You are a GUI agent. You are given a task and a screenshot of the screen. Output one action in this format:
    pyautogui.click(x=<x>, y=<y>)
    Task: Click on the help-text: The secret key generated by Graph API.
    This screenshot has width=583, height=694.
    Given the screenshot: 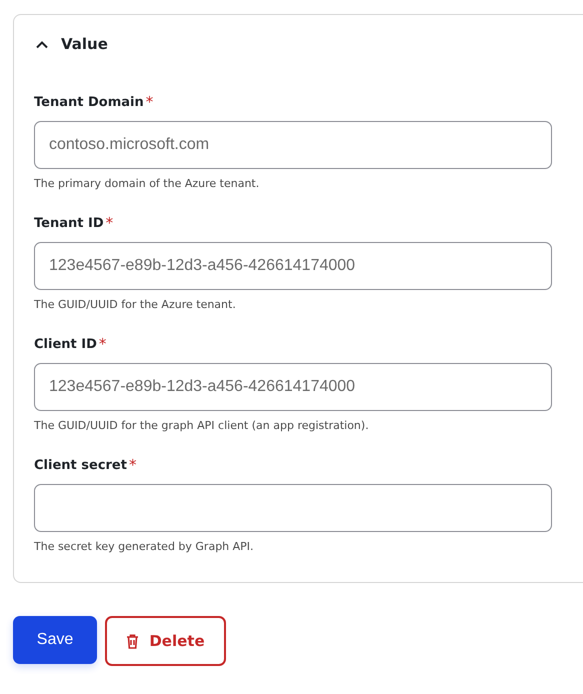 What is the action you would take?
    pyautogui.click(x=144, y=546)
    